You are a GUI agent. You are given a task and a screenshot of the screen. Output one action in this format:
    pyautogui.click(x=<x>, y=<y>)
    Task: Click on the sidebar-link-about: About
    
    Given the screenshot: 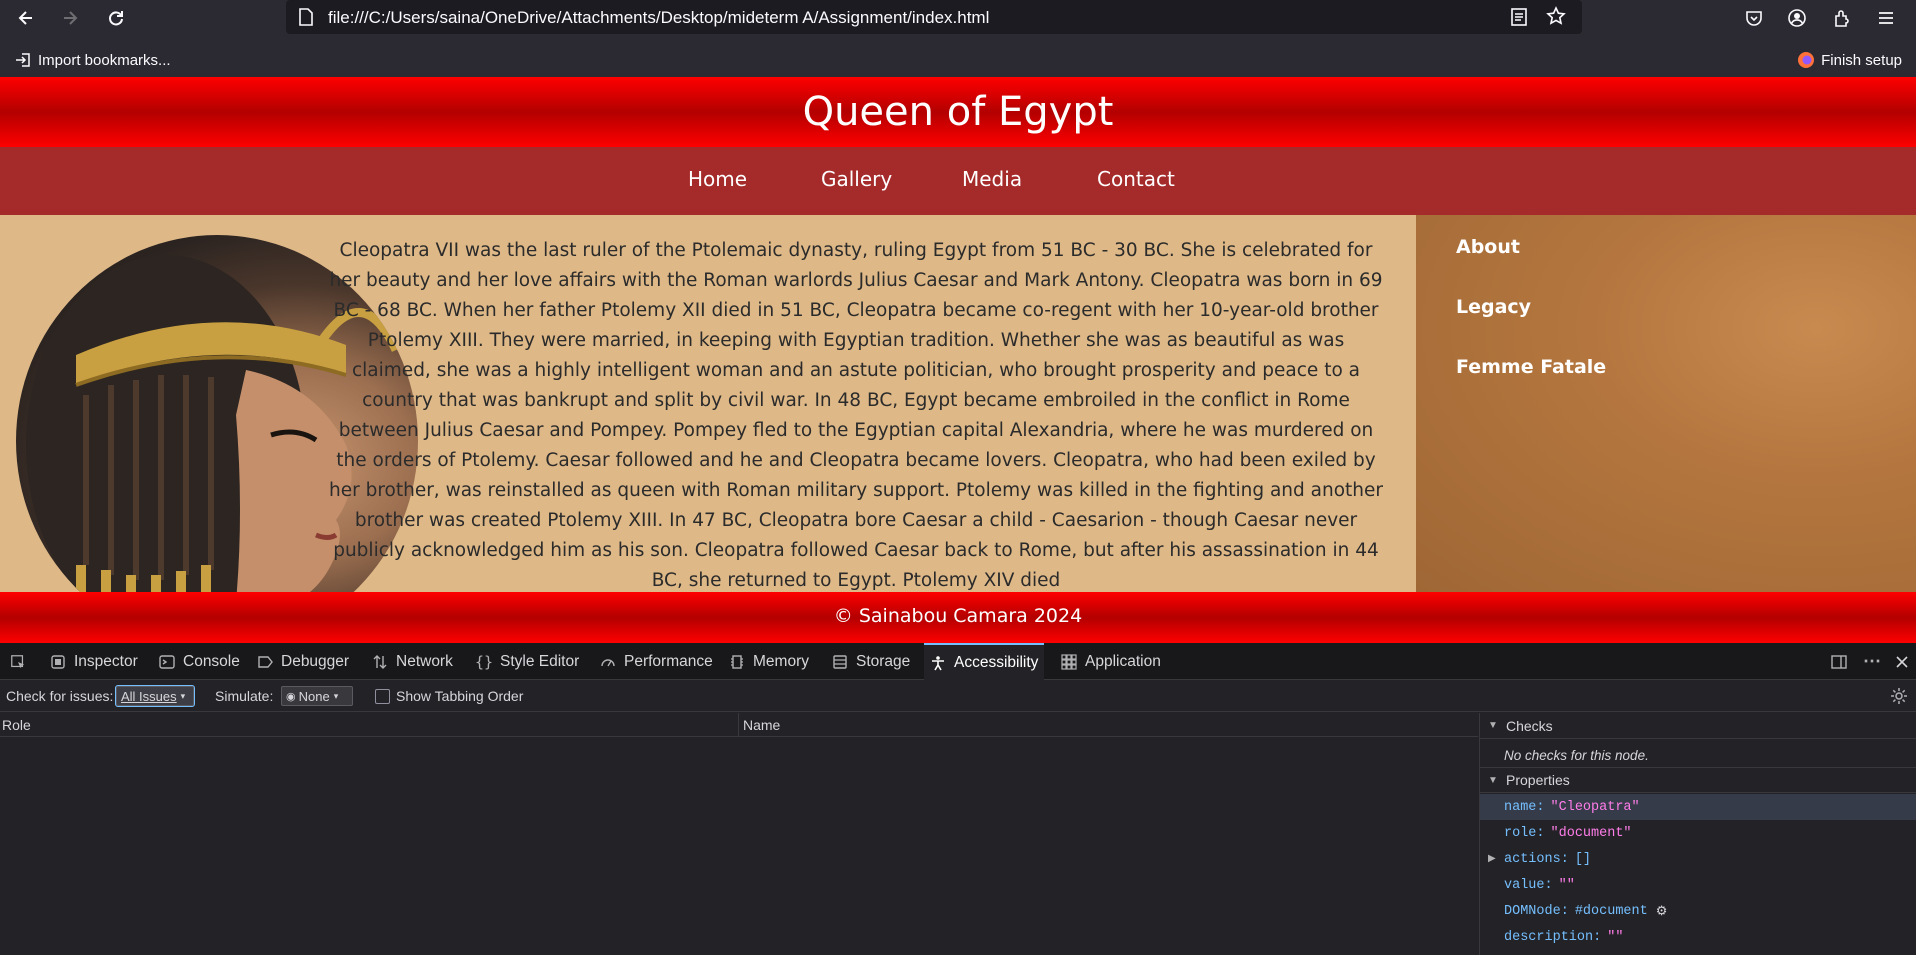 What is the action you would take?
    pyautogui.click(x=1488, y=247)
    